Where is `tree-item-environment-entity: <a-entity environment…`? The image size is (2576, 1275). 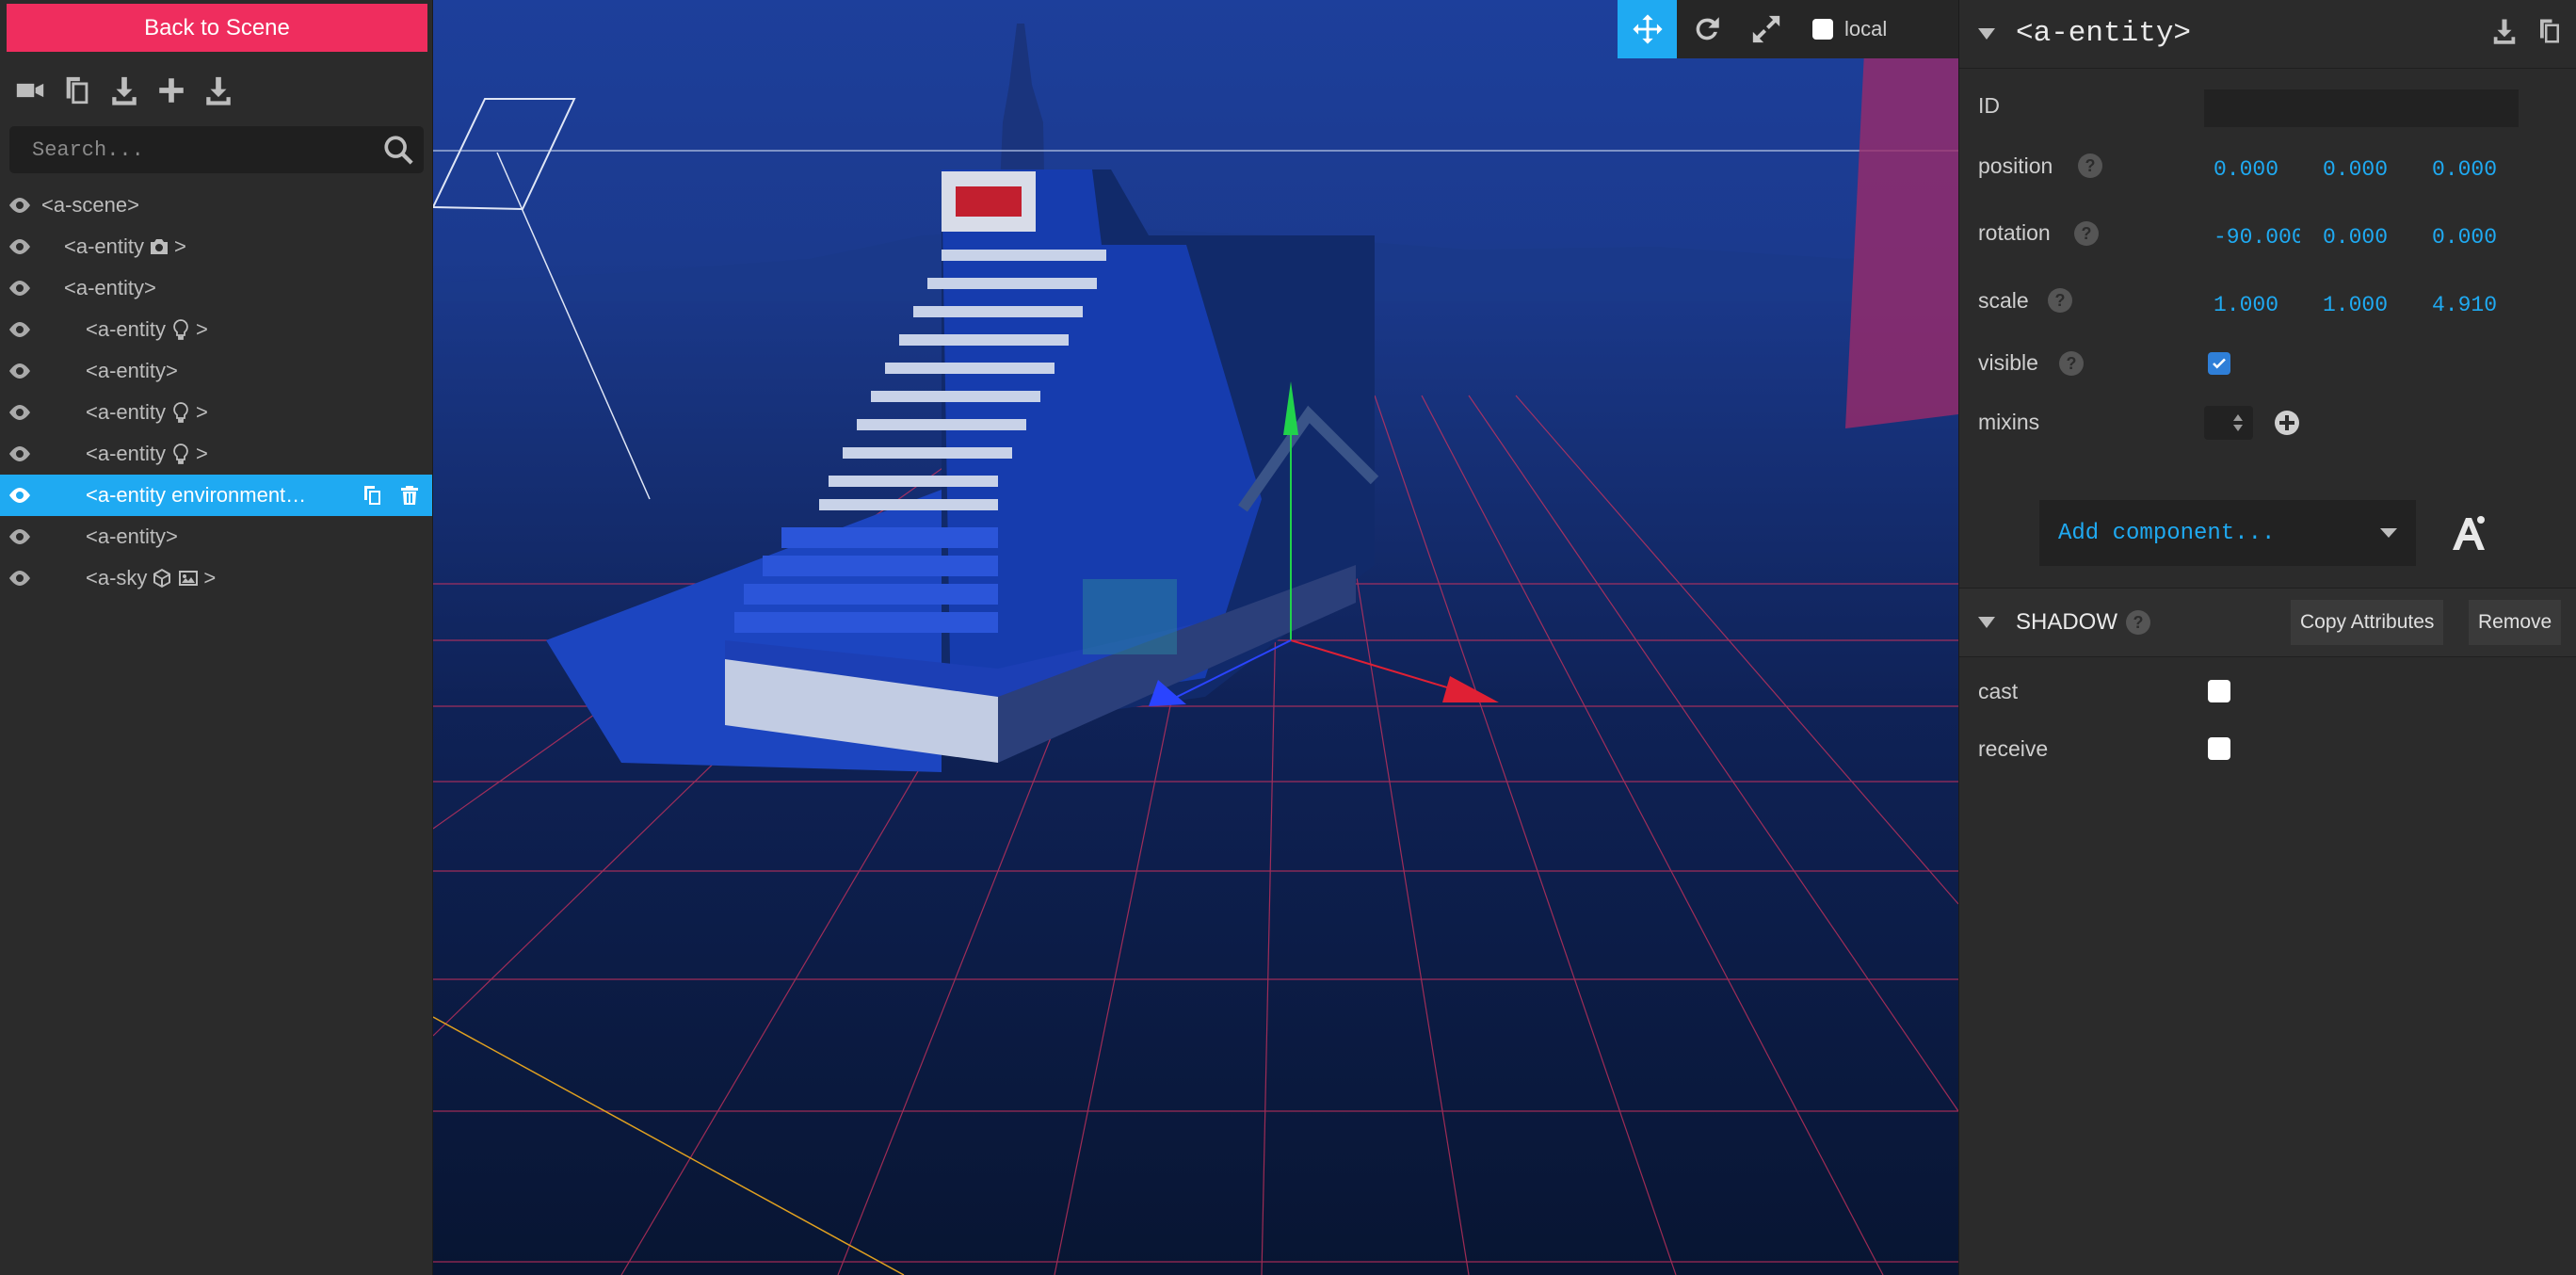 tree-item-environment-entity: <a-entity environment… is located at coordinates (216, 496).